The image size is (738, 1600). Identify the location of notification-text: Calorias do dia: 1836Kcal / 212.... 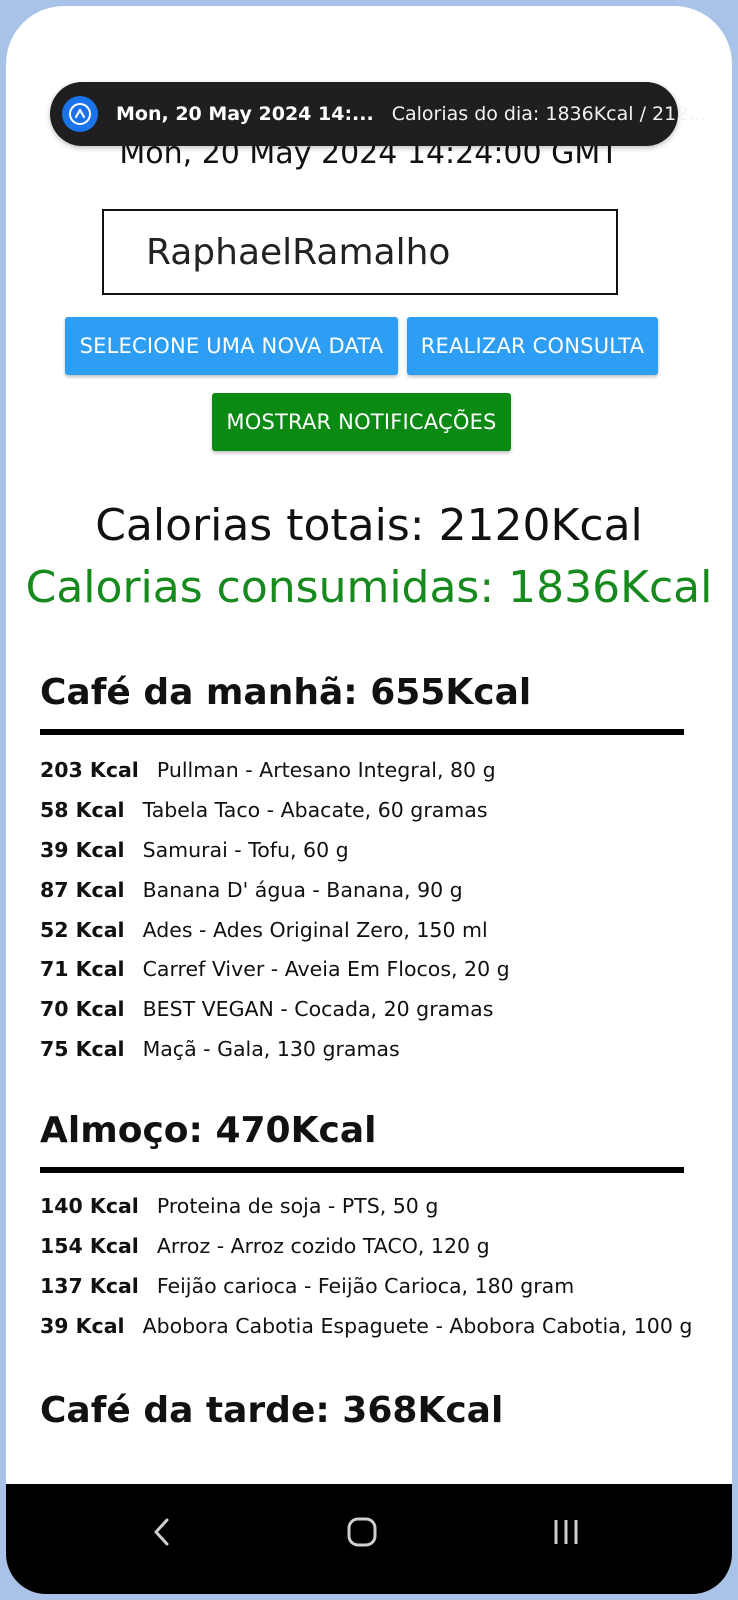
(549, 114).